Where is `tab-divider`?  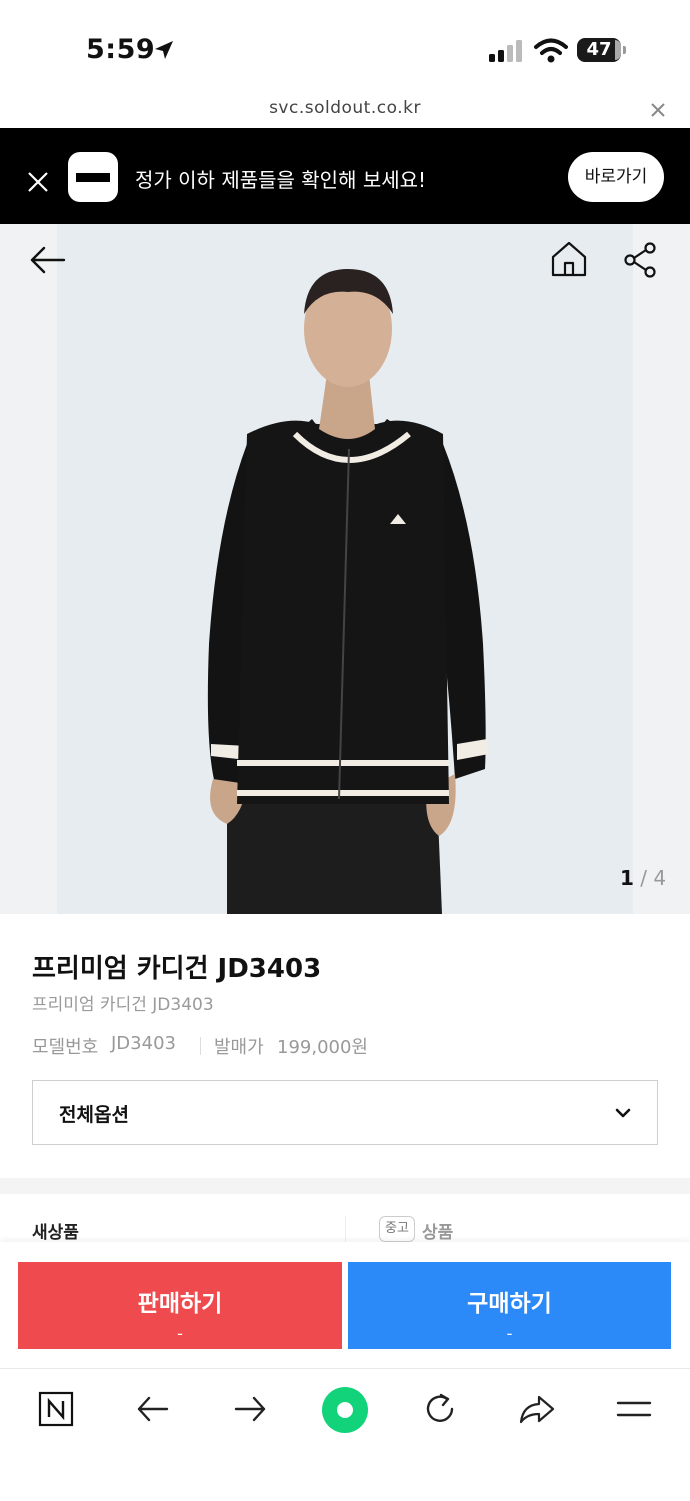
tab-divider is located at coordinates (345, 1229).